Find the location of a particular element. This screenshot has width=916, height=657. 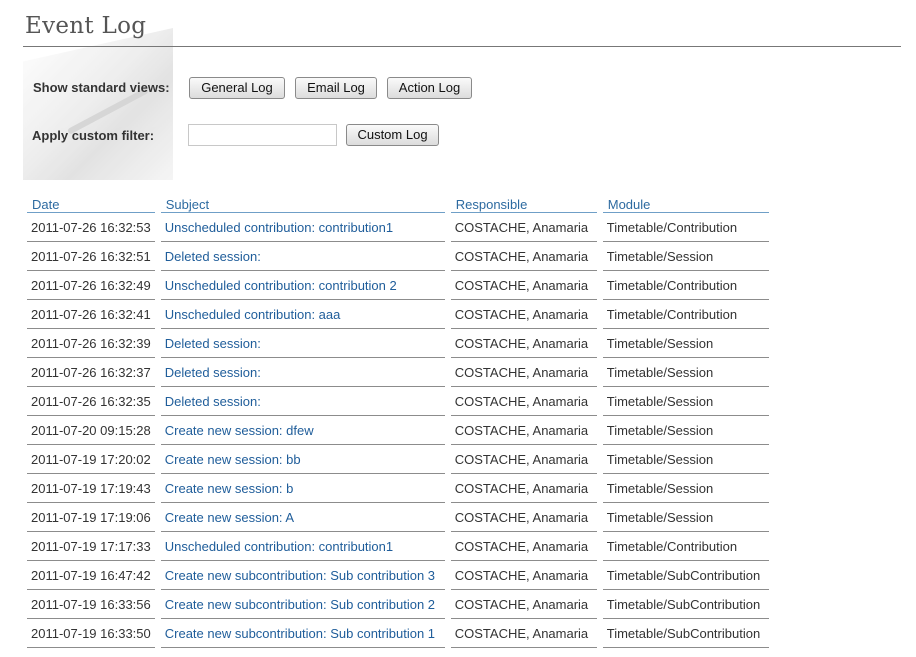

custom-filter-label: Apply custom filter: is located at coordinates (93, 135).